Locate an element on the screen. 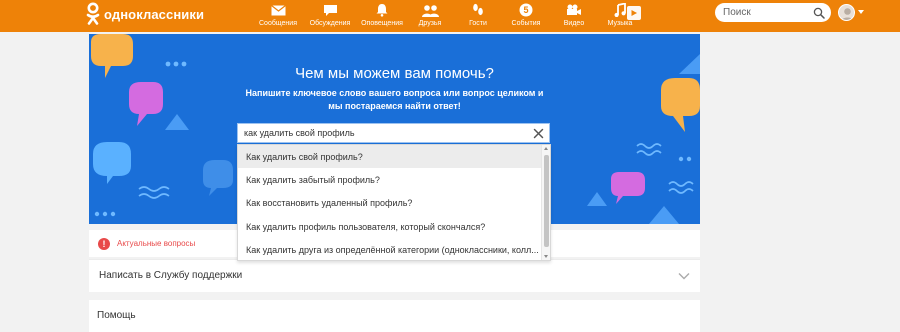 The height and width of the screenshot is (332, 900). scroll-down-arrow-icon is located at coordinates (546, 256).